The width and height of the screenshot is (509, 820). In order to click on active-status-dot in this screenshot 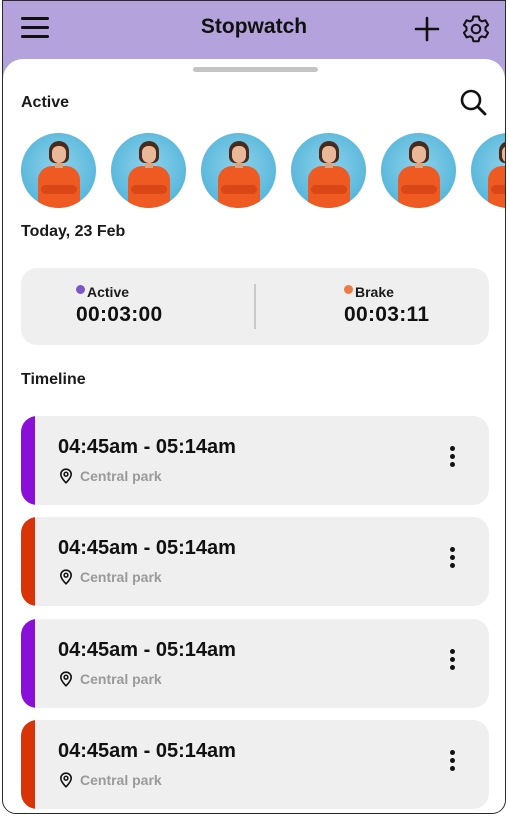, I will do `click(80, 289)`.